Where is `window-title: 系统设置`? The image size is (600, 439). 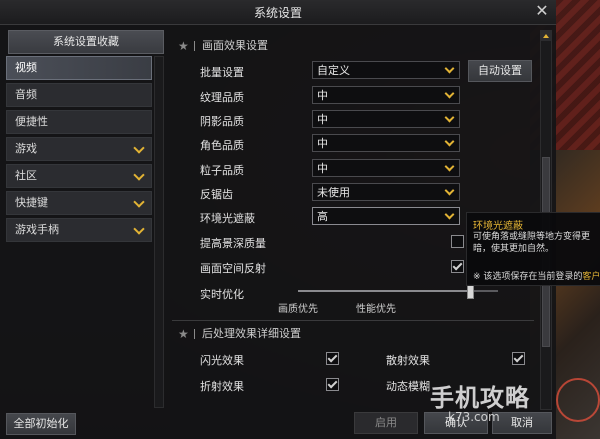
window-title: 系统设置 is located at coordinates (277, 13).